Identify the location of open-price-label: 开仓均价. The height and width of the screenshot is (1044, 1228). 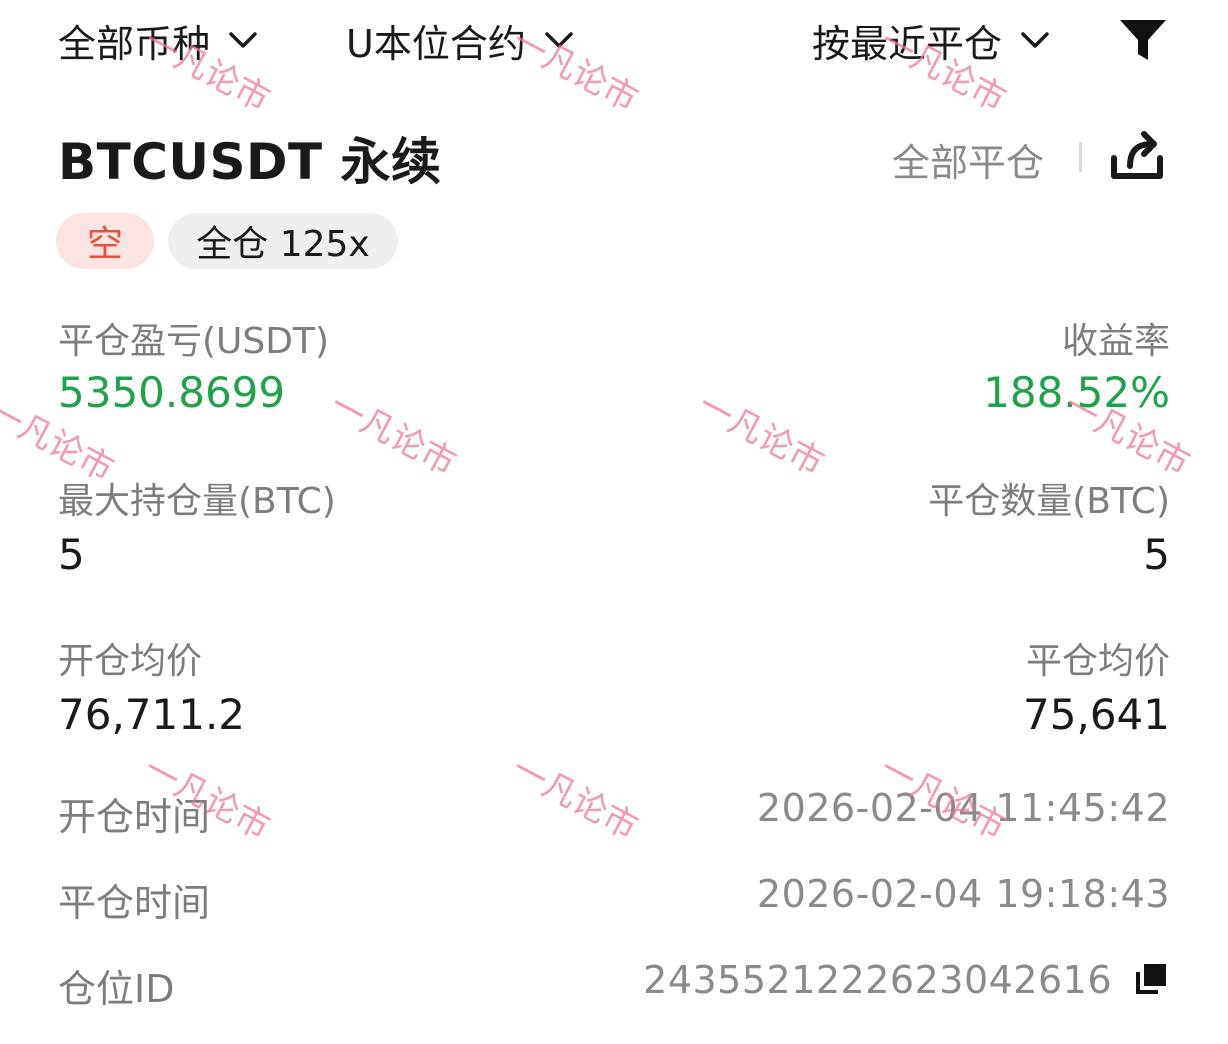
(130, 661).